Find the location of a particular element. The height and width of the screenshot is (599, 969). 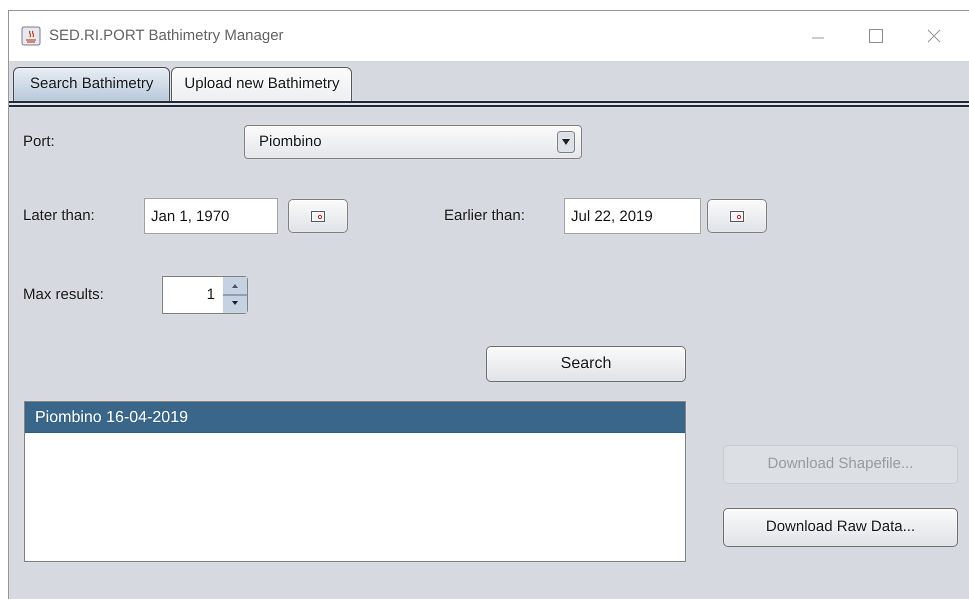

number-spinner: 1 is located at coordinates (205, 295).